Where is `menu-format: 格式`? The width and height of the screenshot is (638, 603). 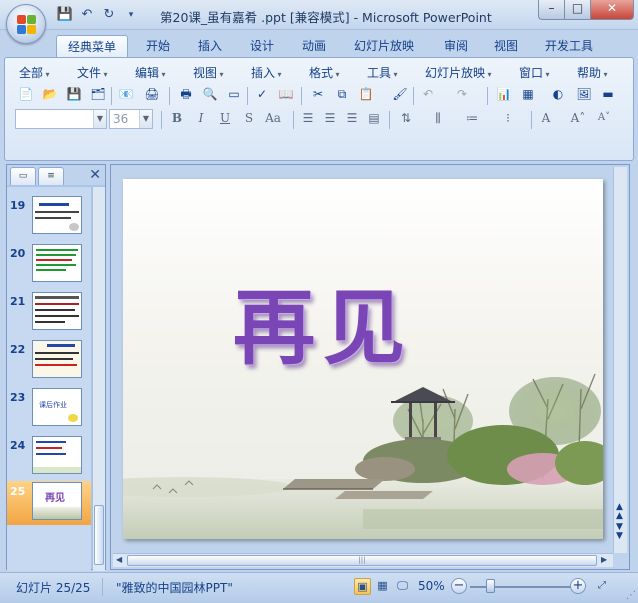 menu-format: 格式 is located at coordinates (324, 72).